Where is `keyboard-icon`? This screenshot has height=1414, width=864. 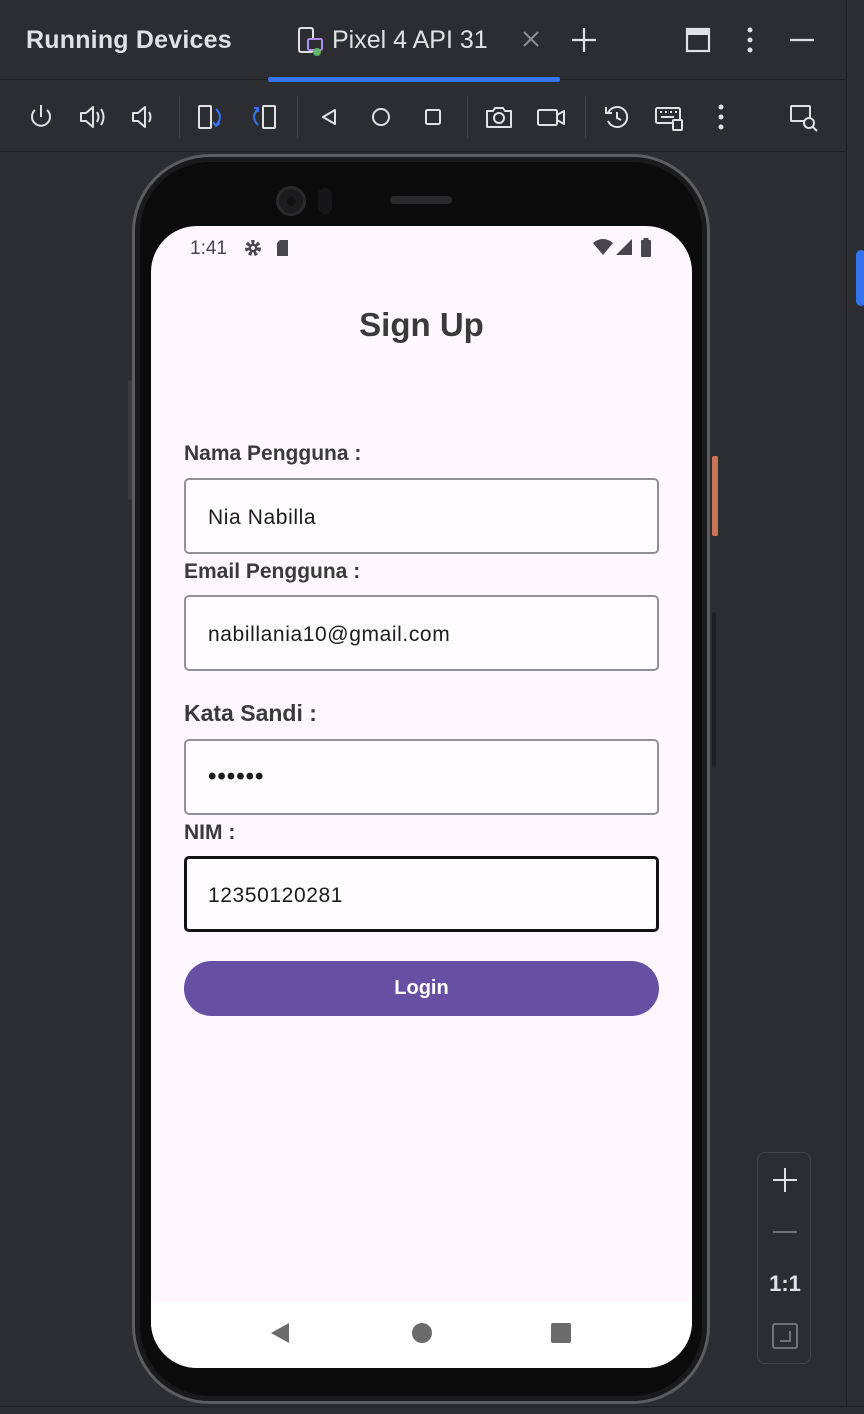 keyboard-icon is located at coordinates (669, 117).